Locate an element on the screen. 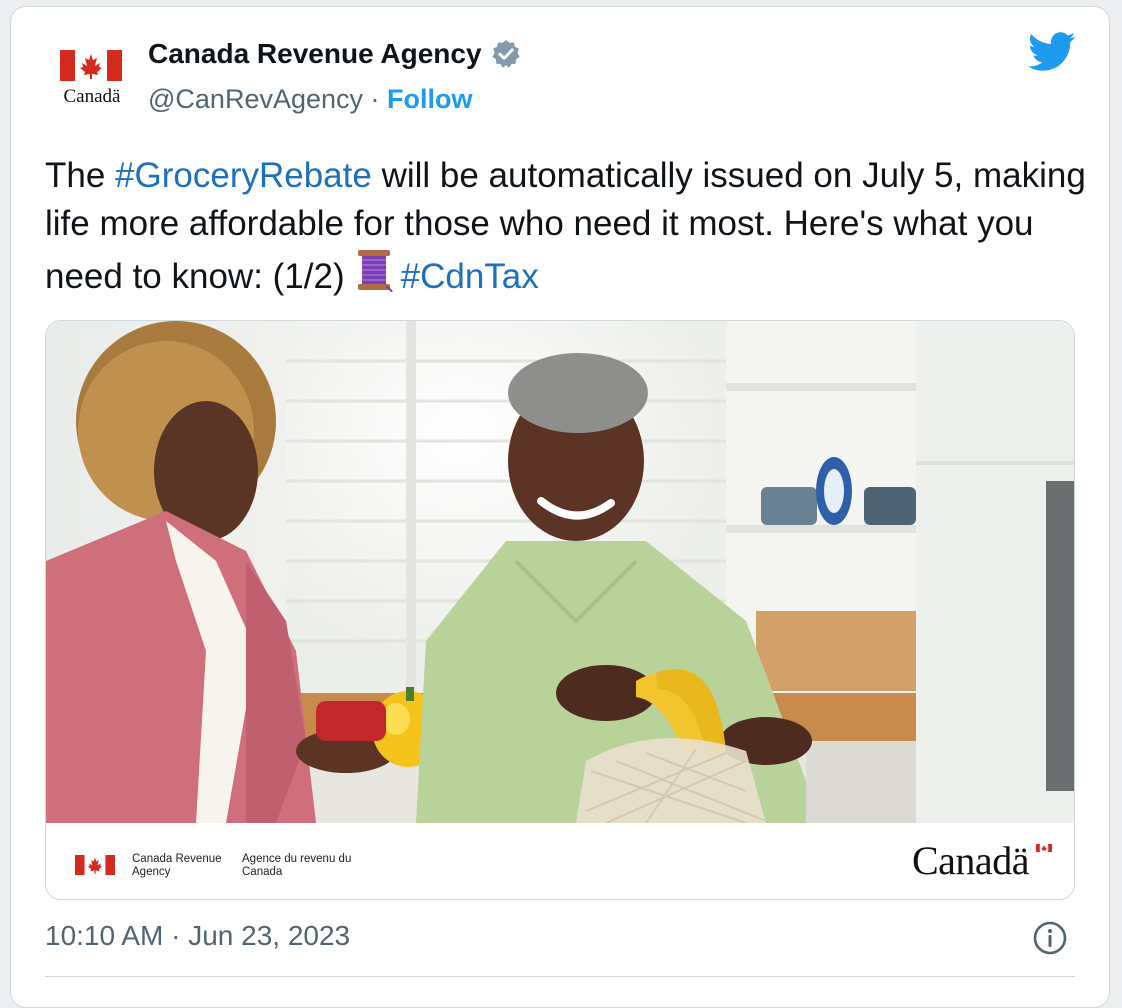  hashtag-cdn-tax: #CdnTax is located at coordinates (470, 276).